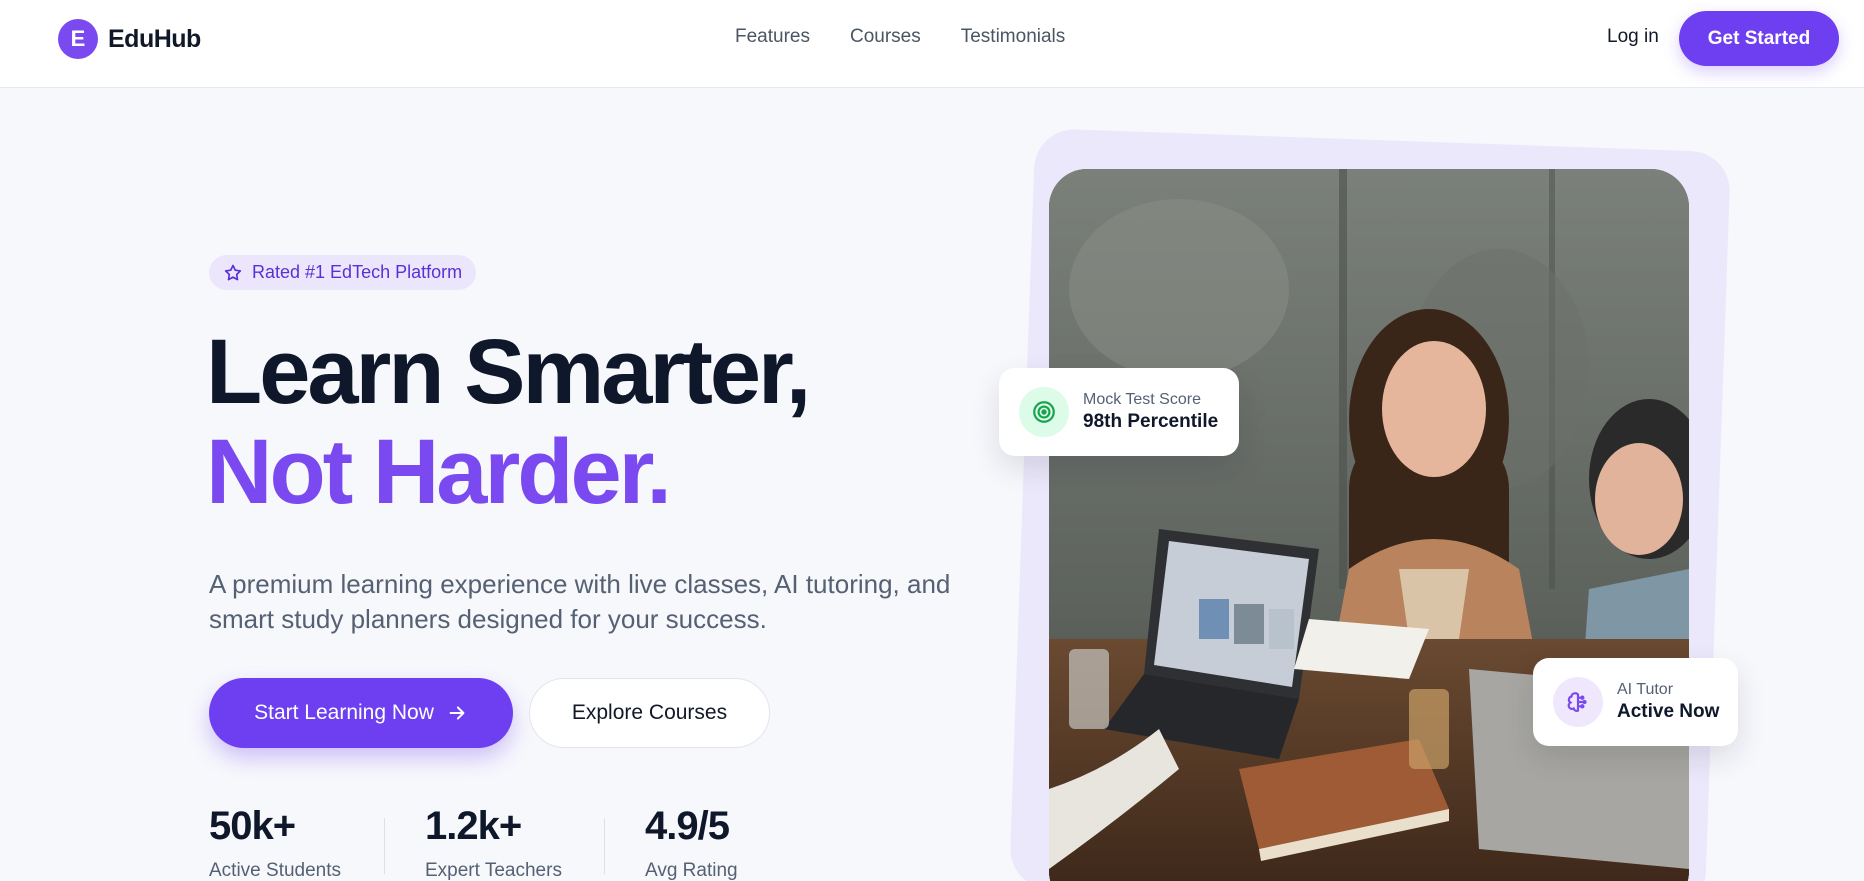 The image size is (1864, 881). Describe the element at coordinates (233, 272) in the screenshot. I see `star-icon` at that location.